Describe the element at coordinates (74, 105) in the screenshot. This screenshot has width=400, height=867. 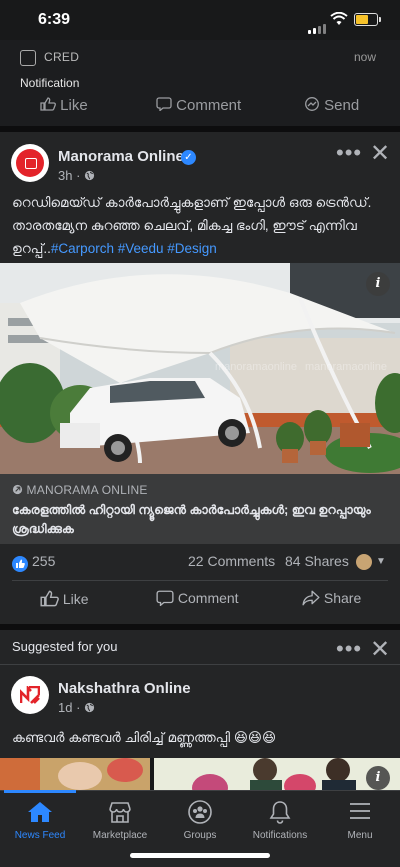
I see `previous-like-label: Like` at that location.